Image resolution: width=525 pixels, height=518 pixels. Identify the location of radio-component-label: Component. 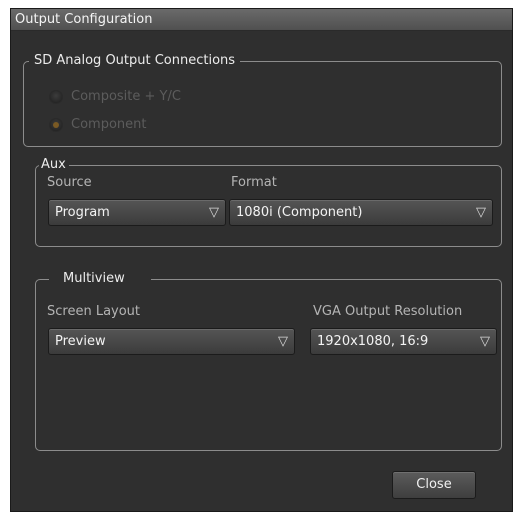
(109, 124).